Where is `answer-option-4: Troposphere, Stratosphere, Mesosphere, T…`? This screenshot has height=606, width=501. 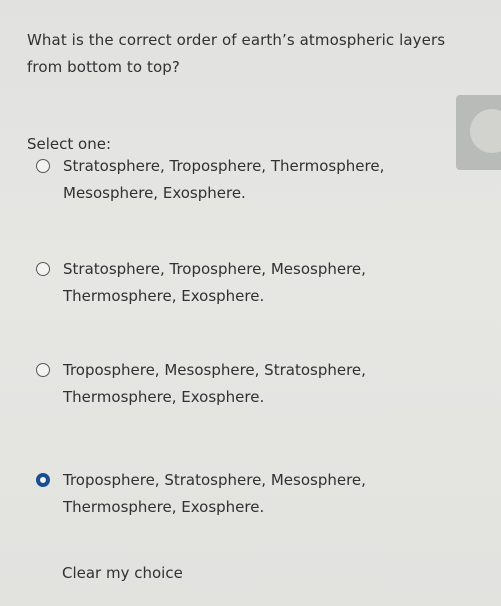 answer-option-4: Troposphere, Stratosphere, Mesosphere, T… is located at coordinates (226, 495).